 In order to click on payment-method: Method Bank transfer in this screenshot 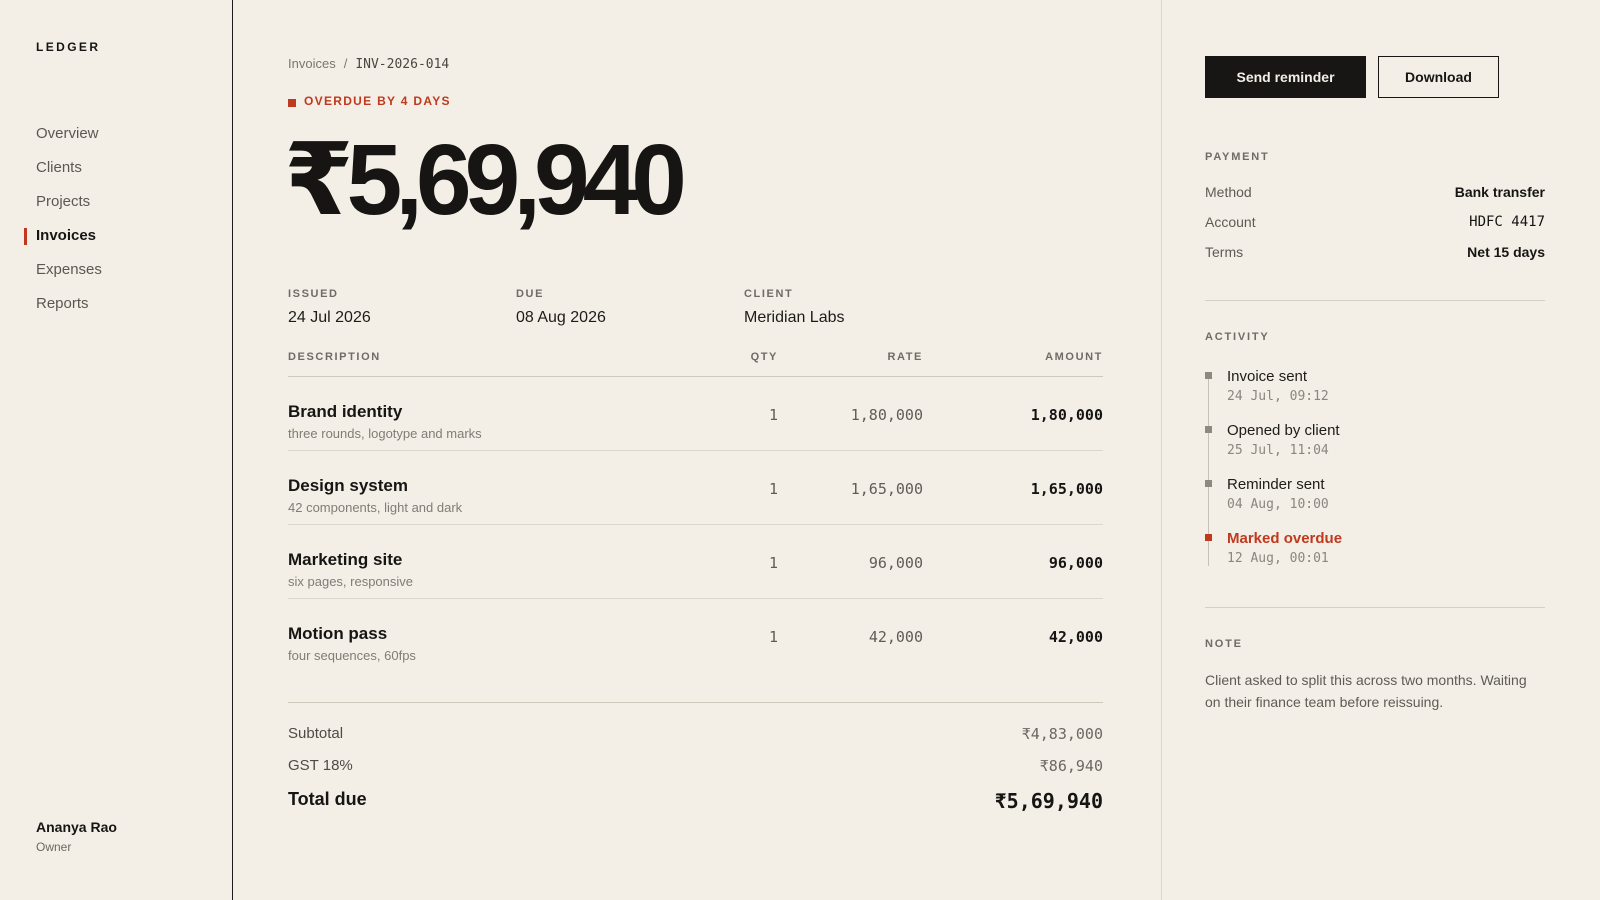, I will do `click(1375, 194)`.